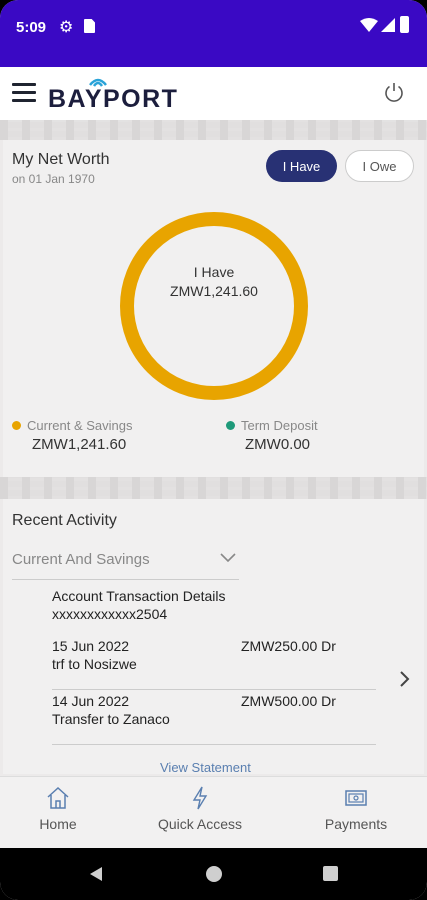  Describe the element at coordinates (213, 33) in the screenshot. I see `status-bar: 5:09 ⚙` at that location.